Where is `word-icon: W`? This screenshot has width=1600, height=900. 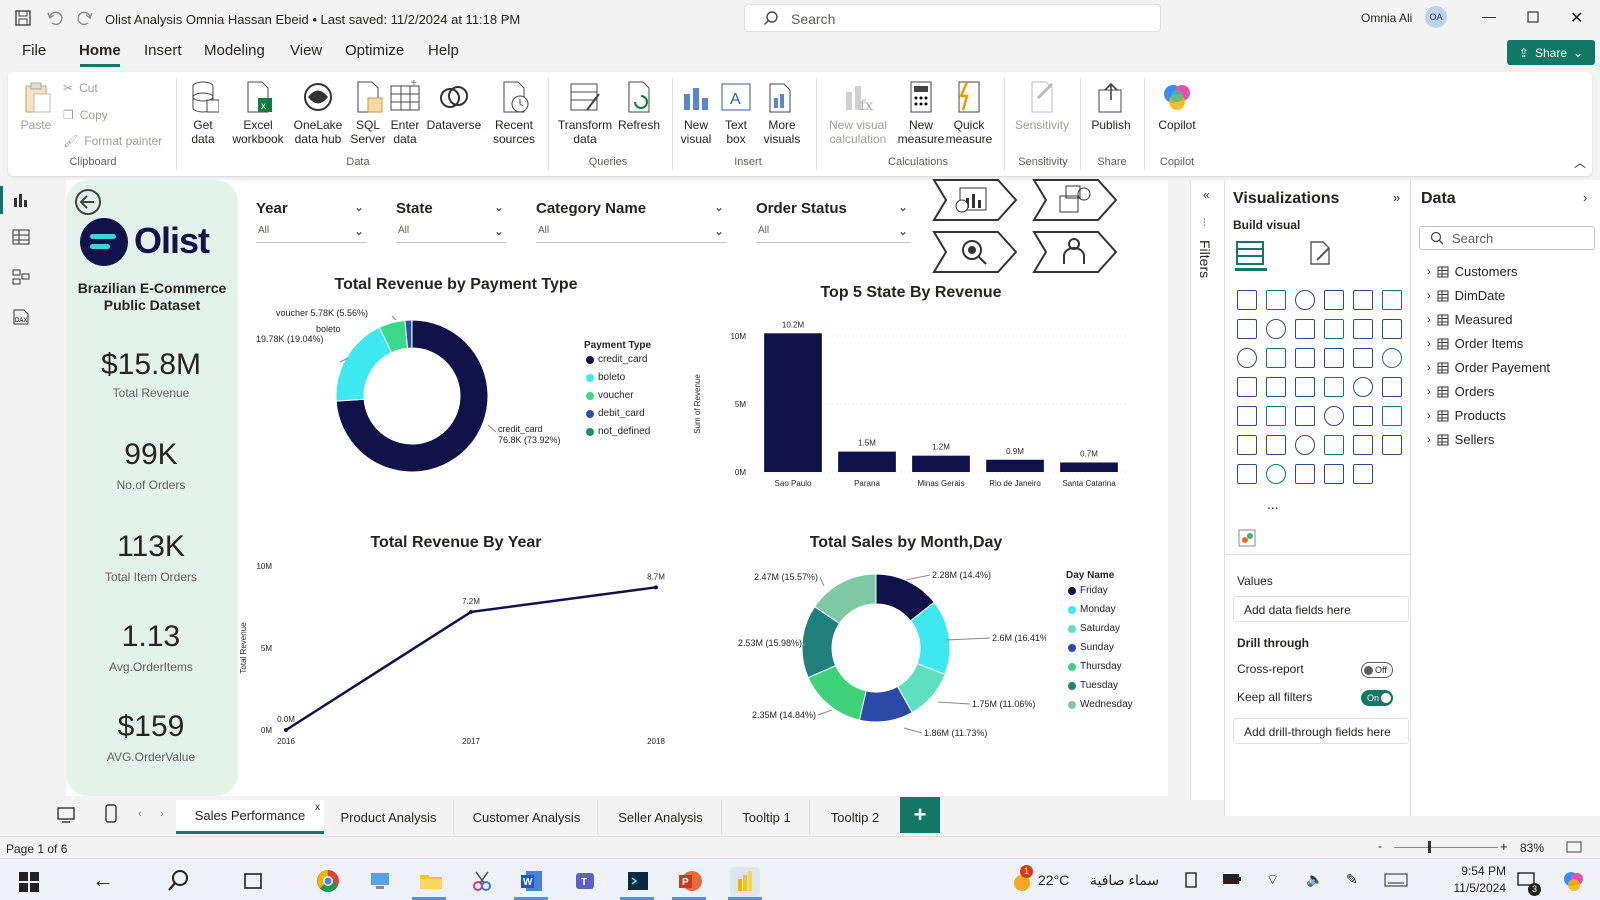
word-icon: W is located at coordinates (532, 881).